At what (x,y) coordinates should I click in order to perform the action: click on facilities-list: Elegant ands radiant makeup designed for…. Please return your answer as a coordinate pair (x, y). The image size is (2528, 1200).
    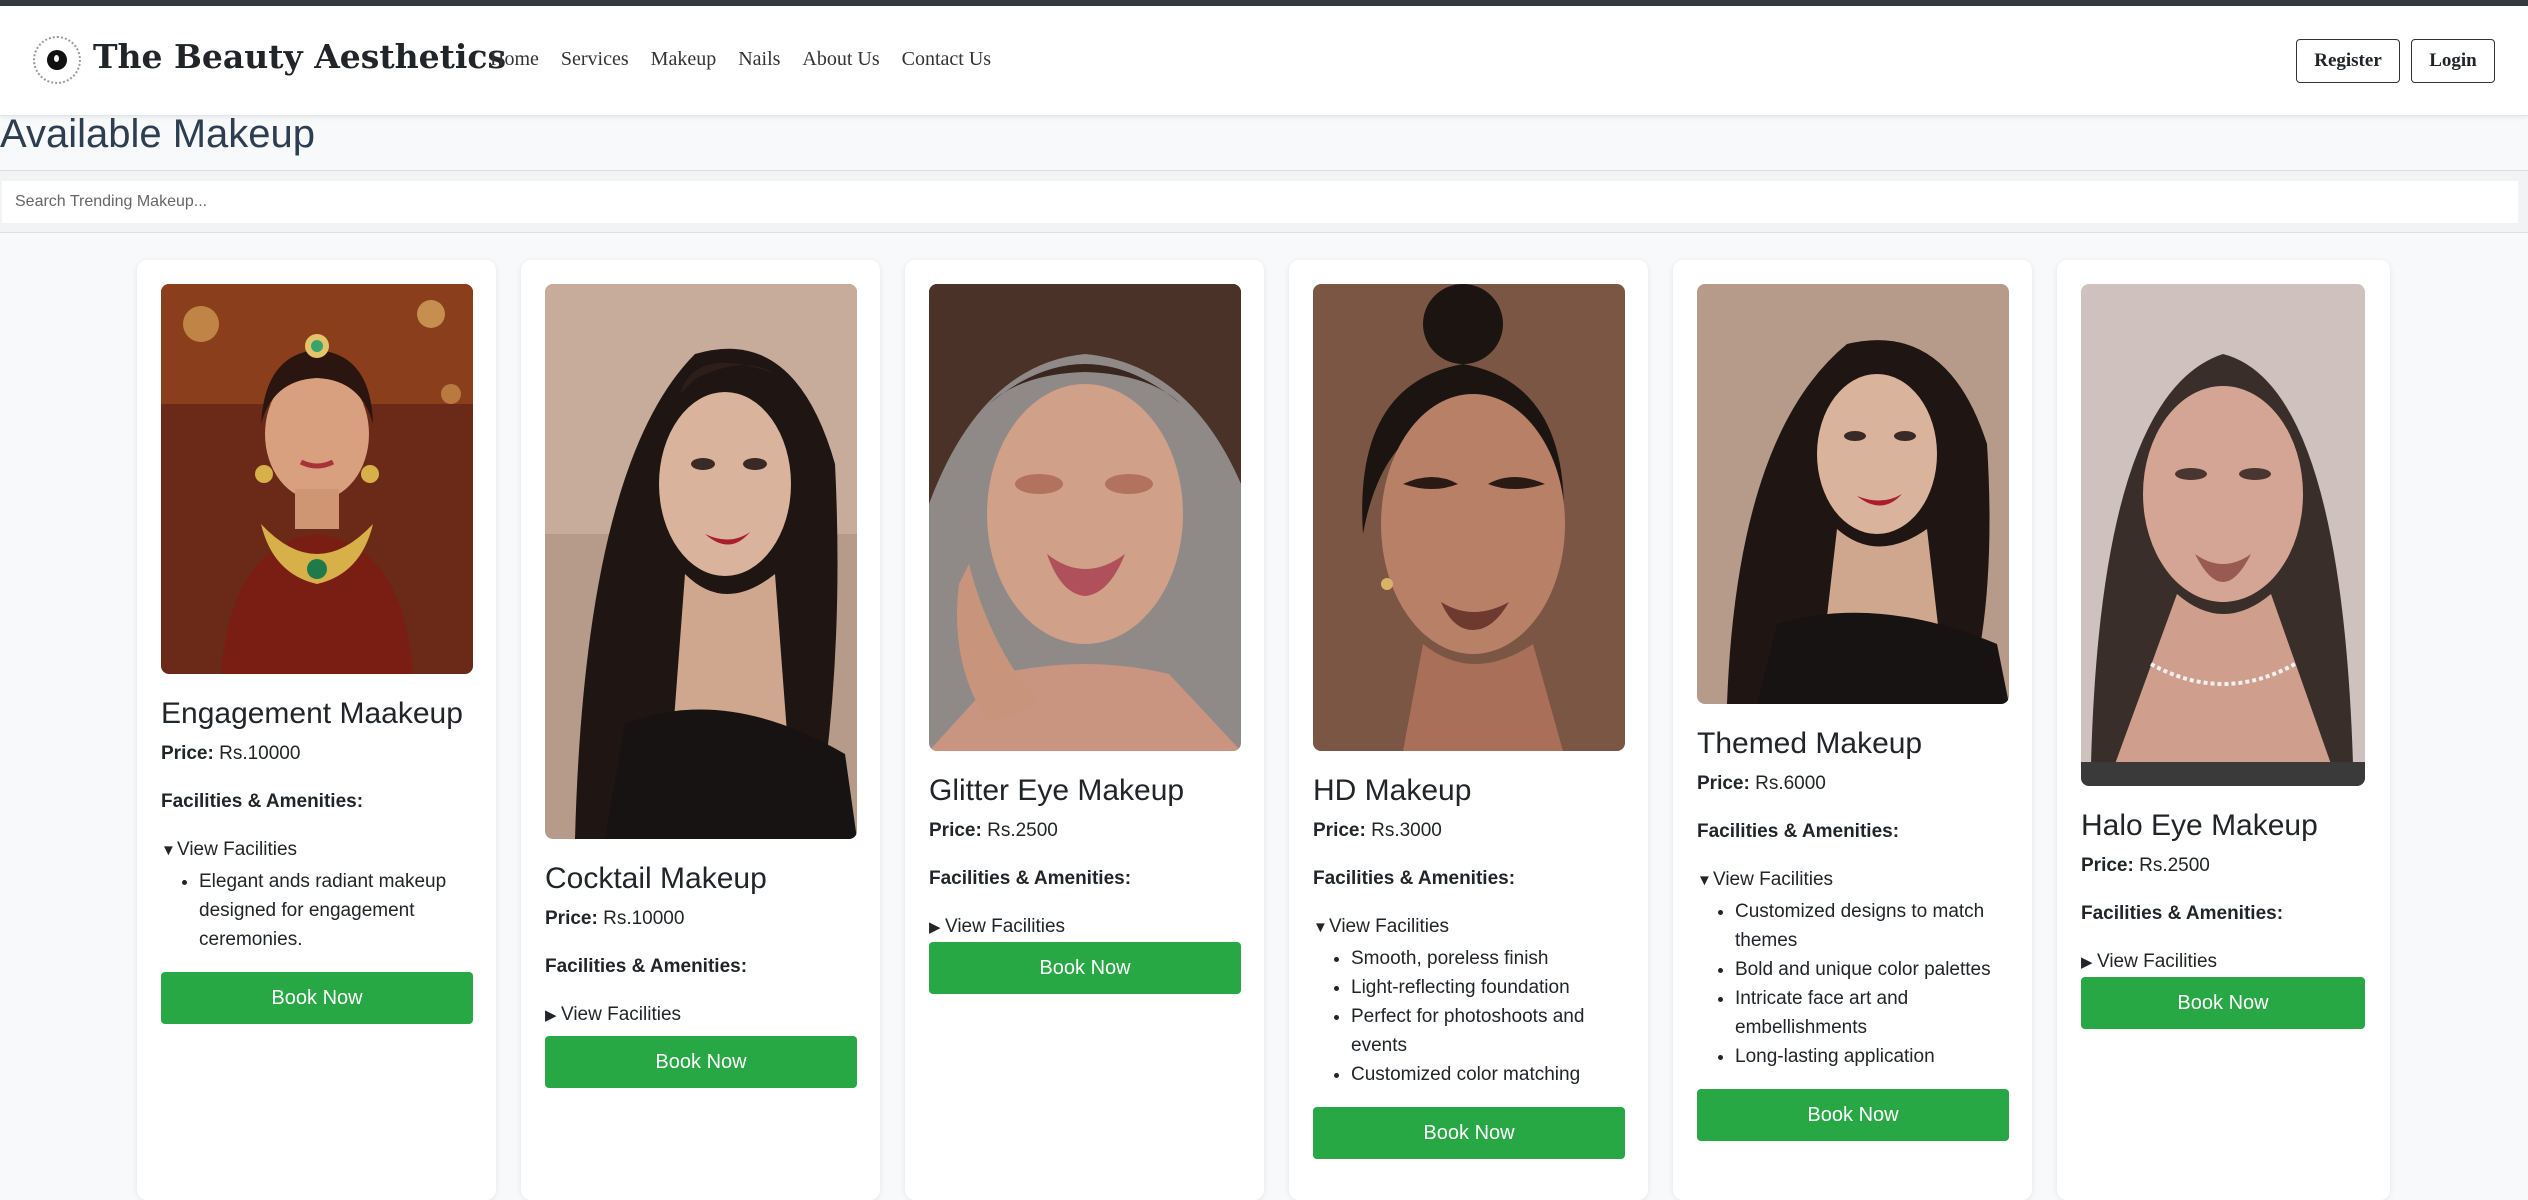
    Looking at the image, I should click on (317, 910).